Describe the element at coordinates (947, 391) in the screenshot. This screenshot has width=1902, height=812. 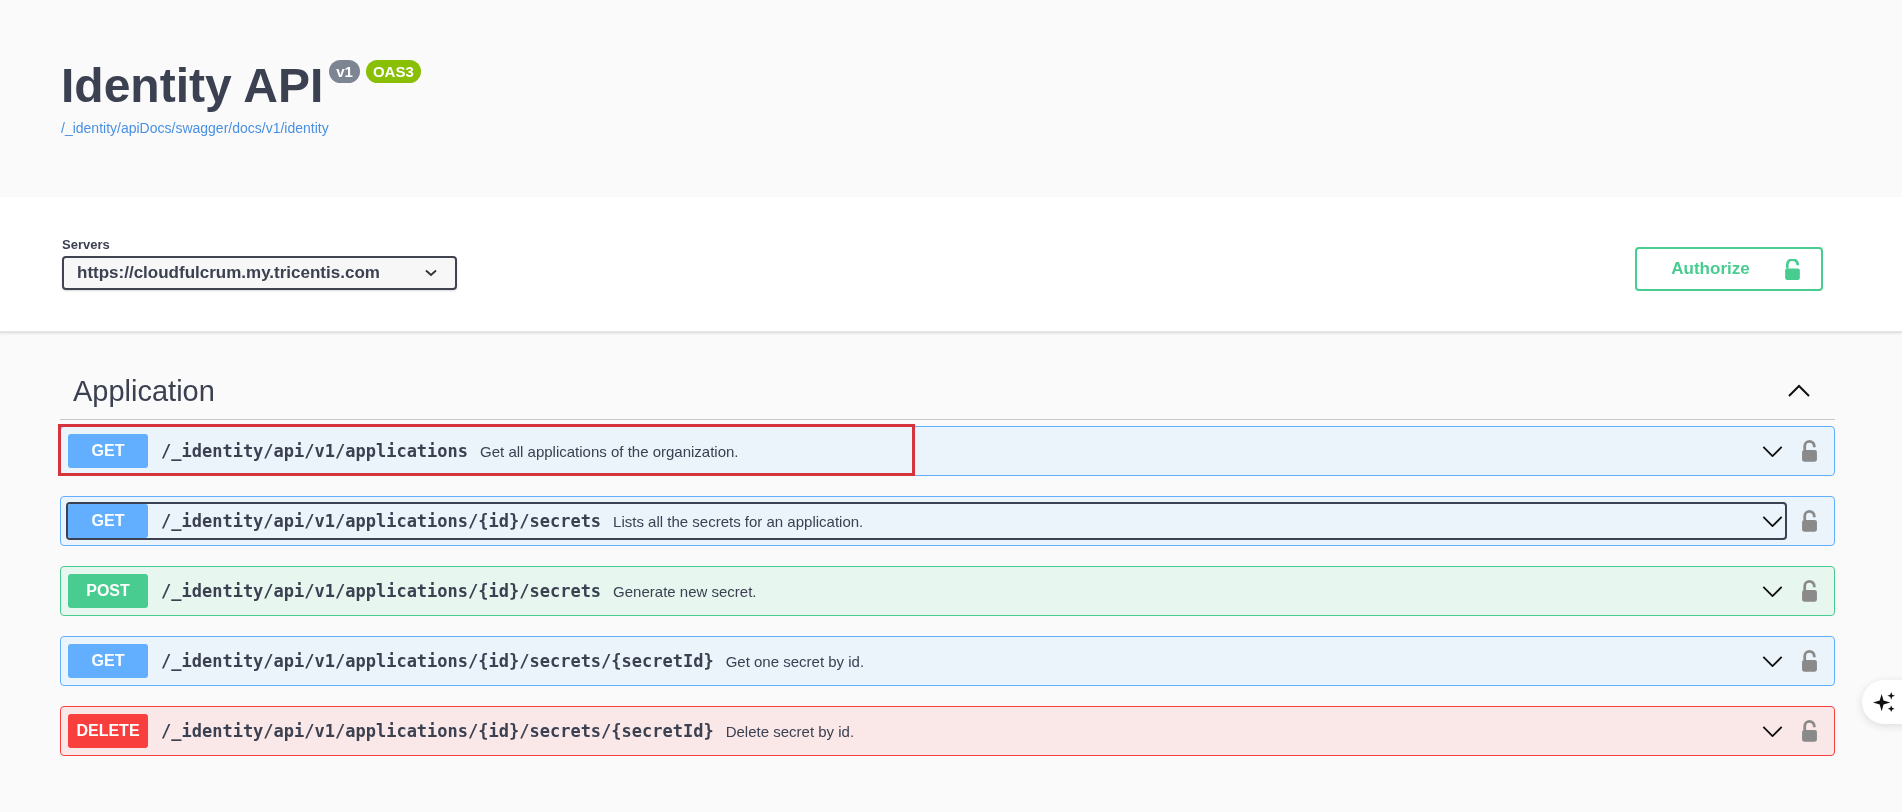
I see `tag-section-header: Application` at that location.